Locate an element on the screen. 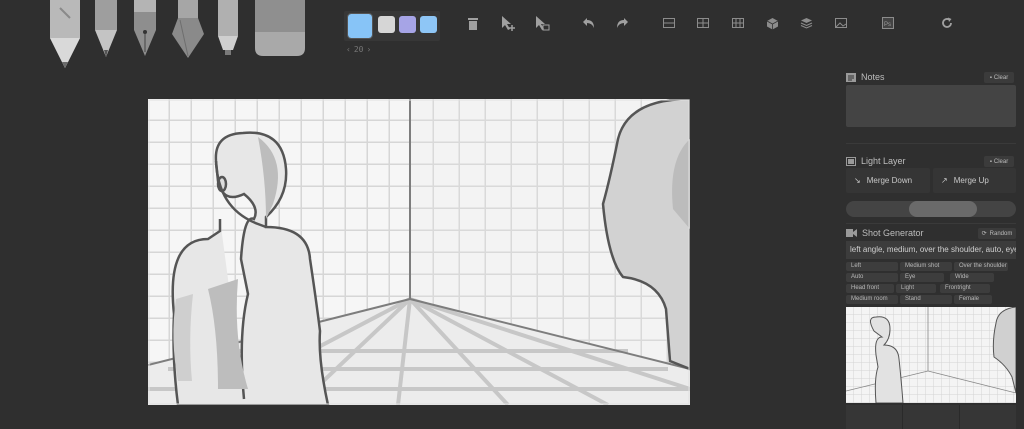 The width and height of the screenshot is (1024, 429). notes-clear-button: ▪ Clear is located at coordinates (999, 77).